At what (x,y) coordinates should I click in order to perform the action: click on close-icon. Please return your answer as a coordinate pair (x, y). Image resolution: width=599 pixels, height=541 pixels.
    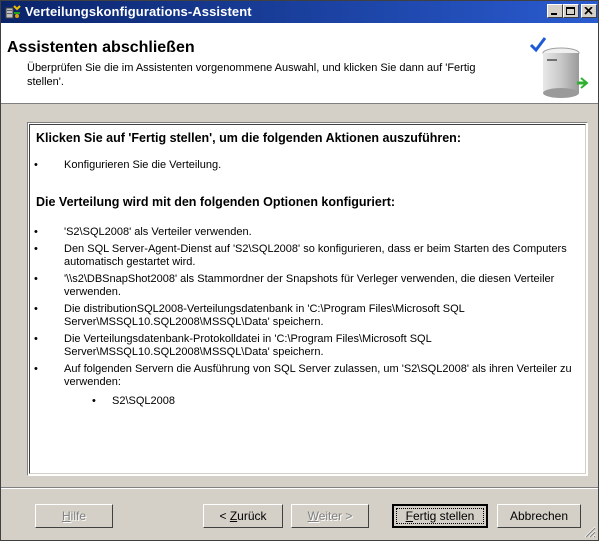
    Looking at the image, I should click on (588, 11).